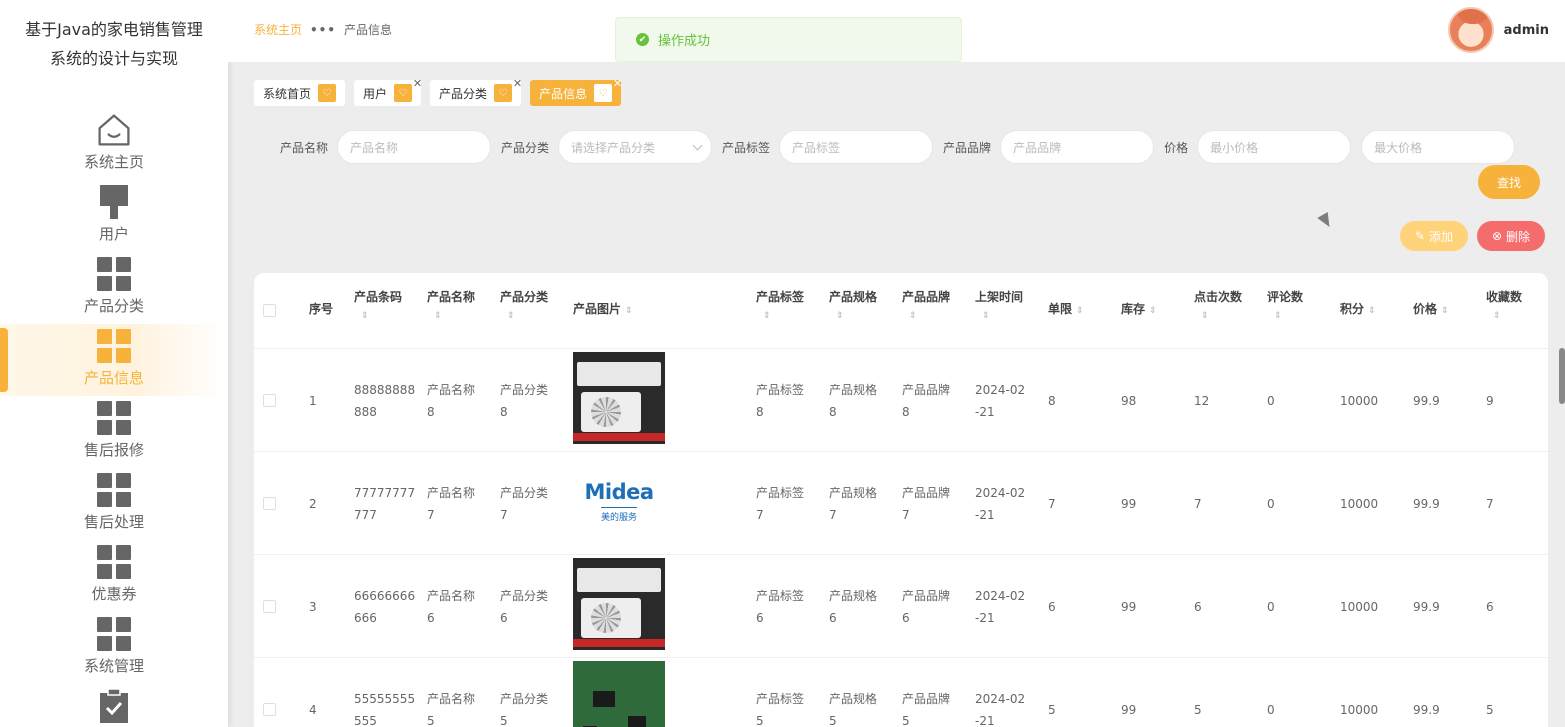 This screenshot has width=1565, height=727. What do you see at coordinates (1198, 504) in the screenshot?
I see `cell-clicks: 7` at bounding box center [1198, 504].